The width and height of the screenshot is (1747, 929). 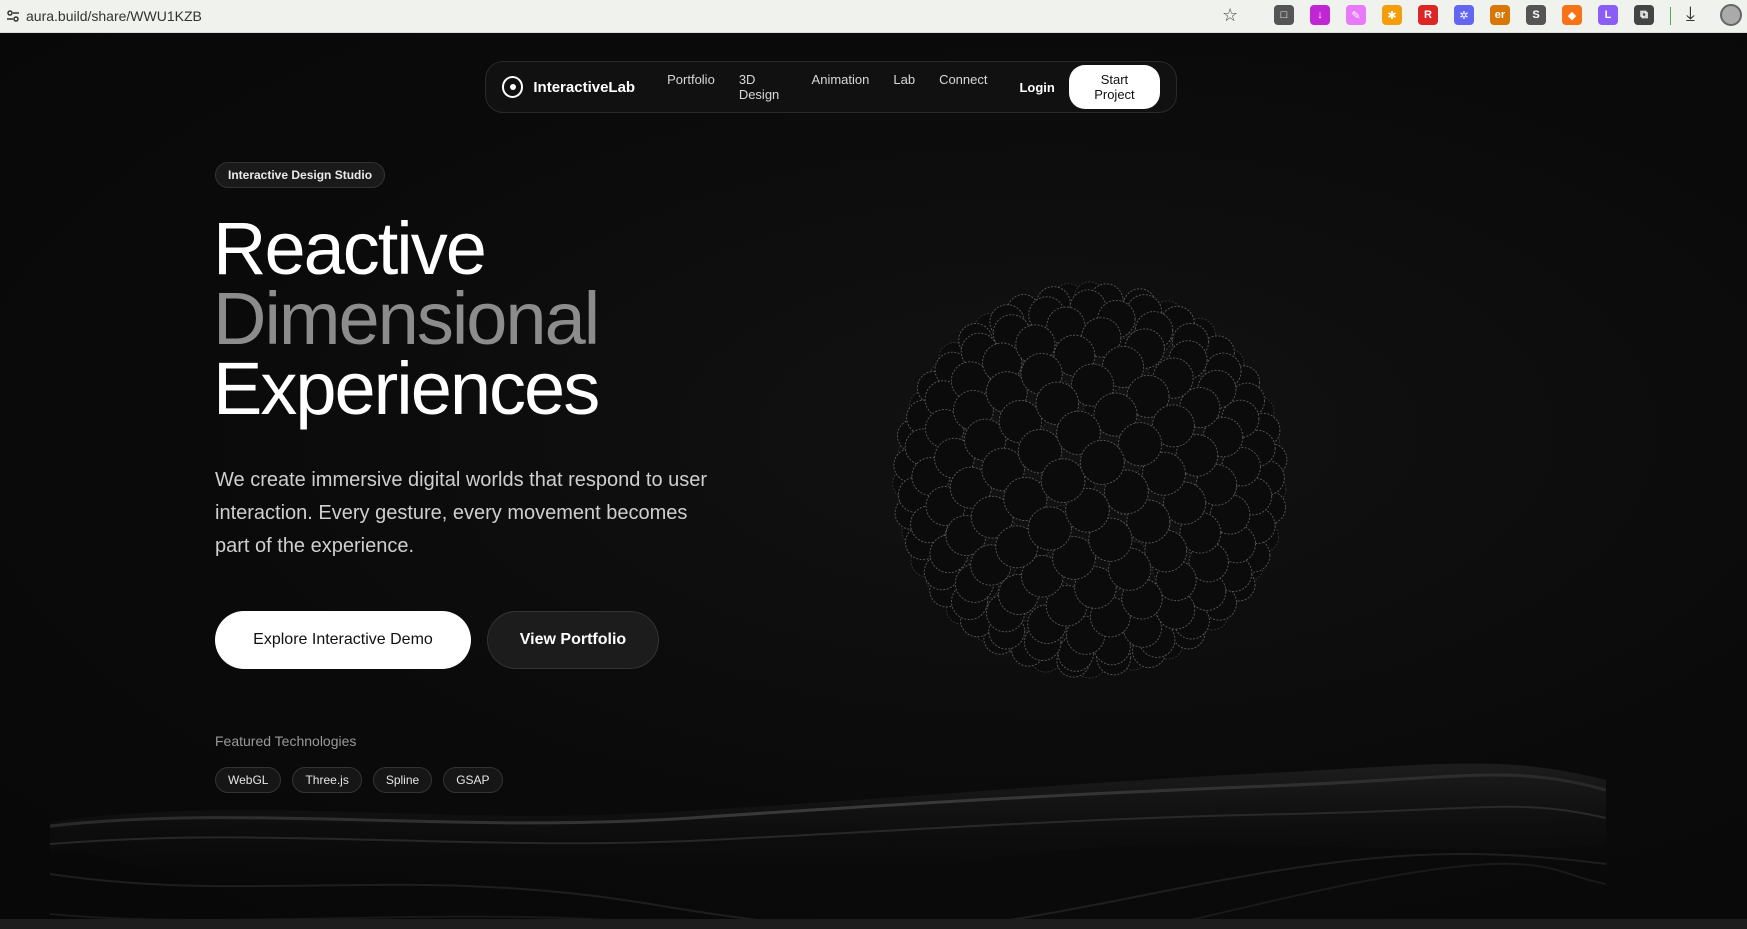 What do you see at coordinates (584, 87) in the screenshot?
I see `brand-name: InteractiveLab` at bounding box center [584, 87].